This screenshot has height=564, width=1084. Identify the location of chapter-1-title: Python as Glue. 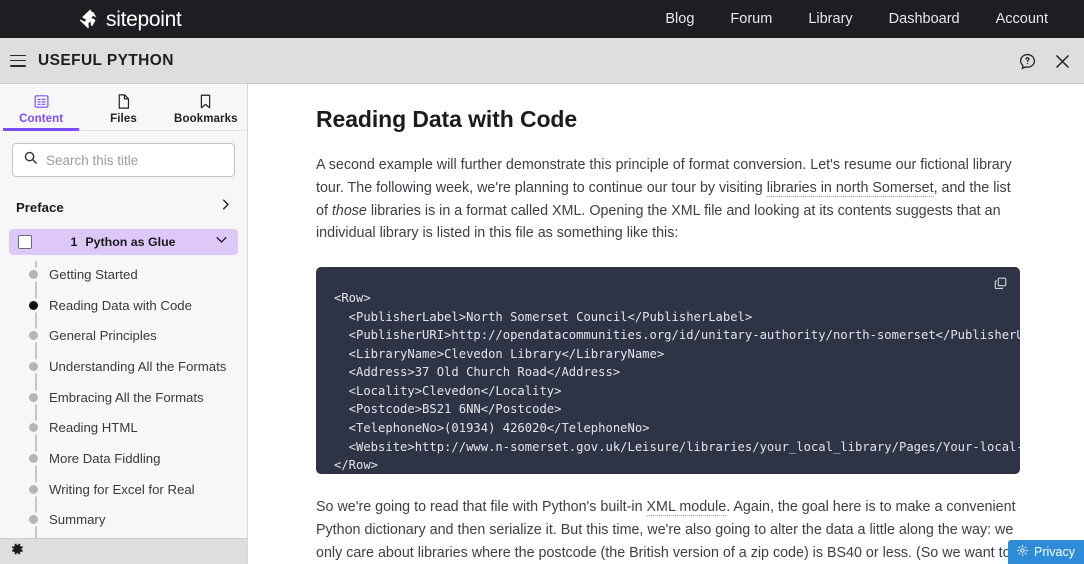
(130, 242).